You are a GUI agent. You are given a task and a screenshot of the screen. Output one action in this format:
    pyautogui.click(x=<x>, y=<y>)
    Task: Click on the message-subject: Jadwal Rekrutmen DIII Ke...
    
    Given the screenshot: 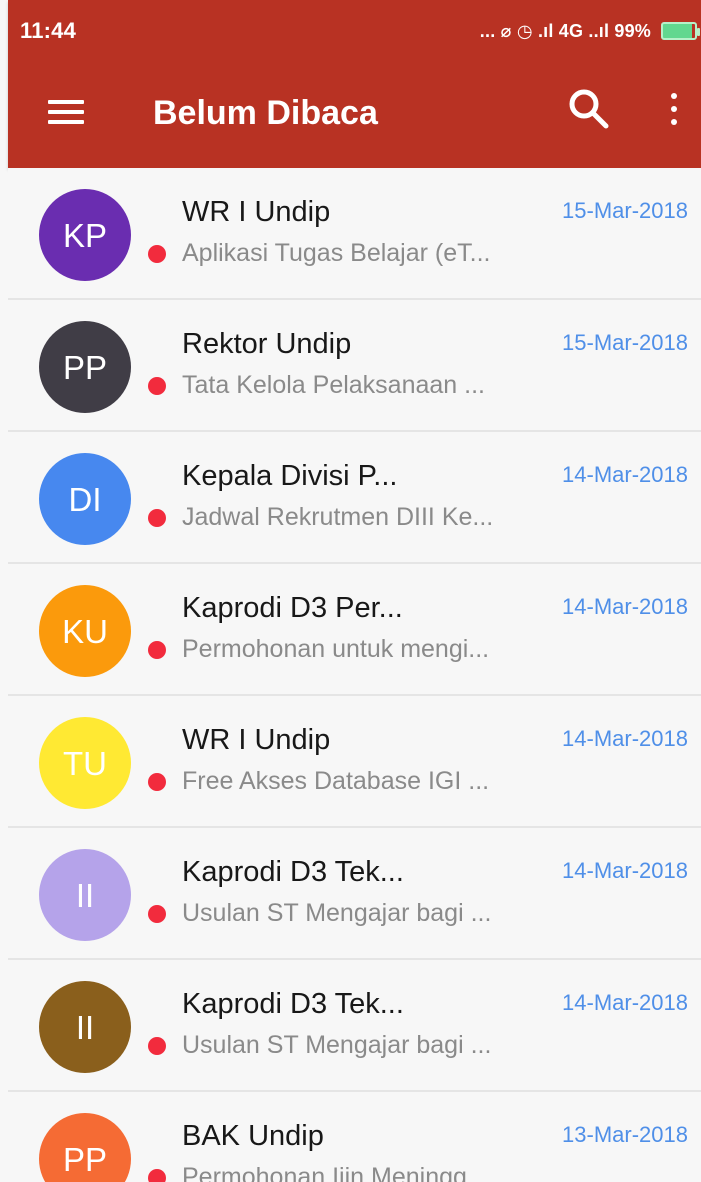 What is the action you would take?
    pyautogui.click(x=338, y=517)
    